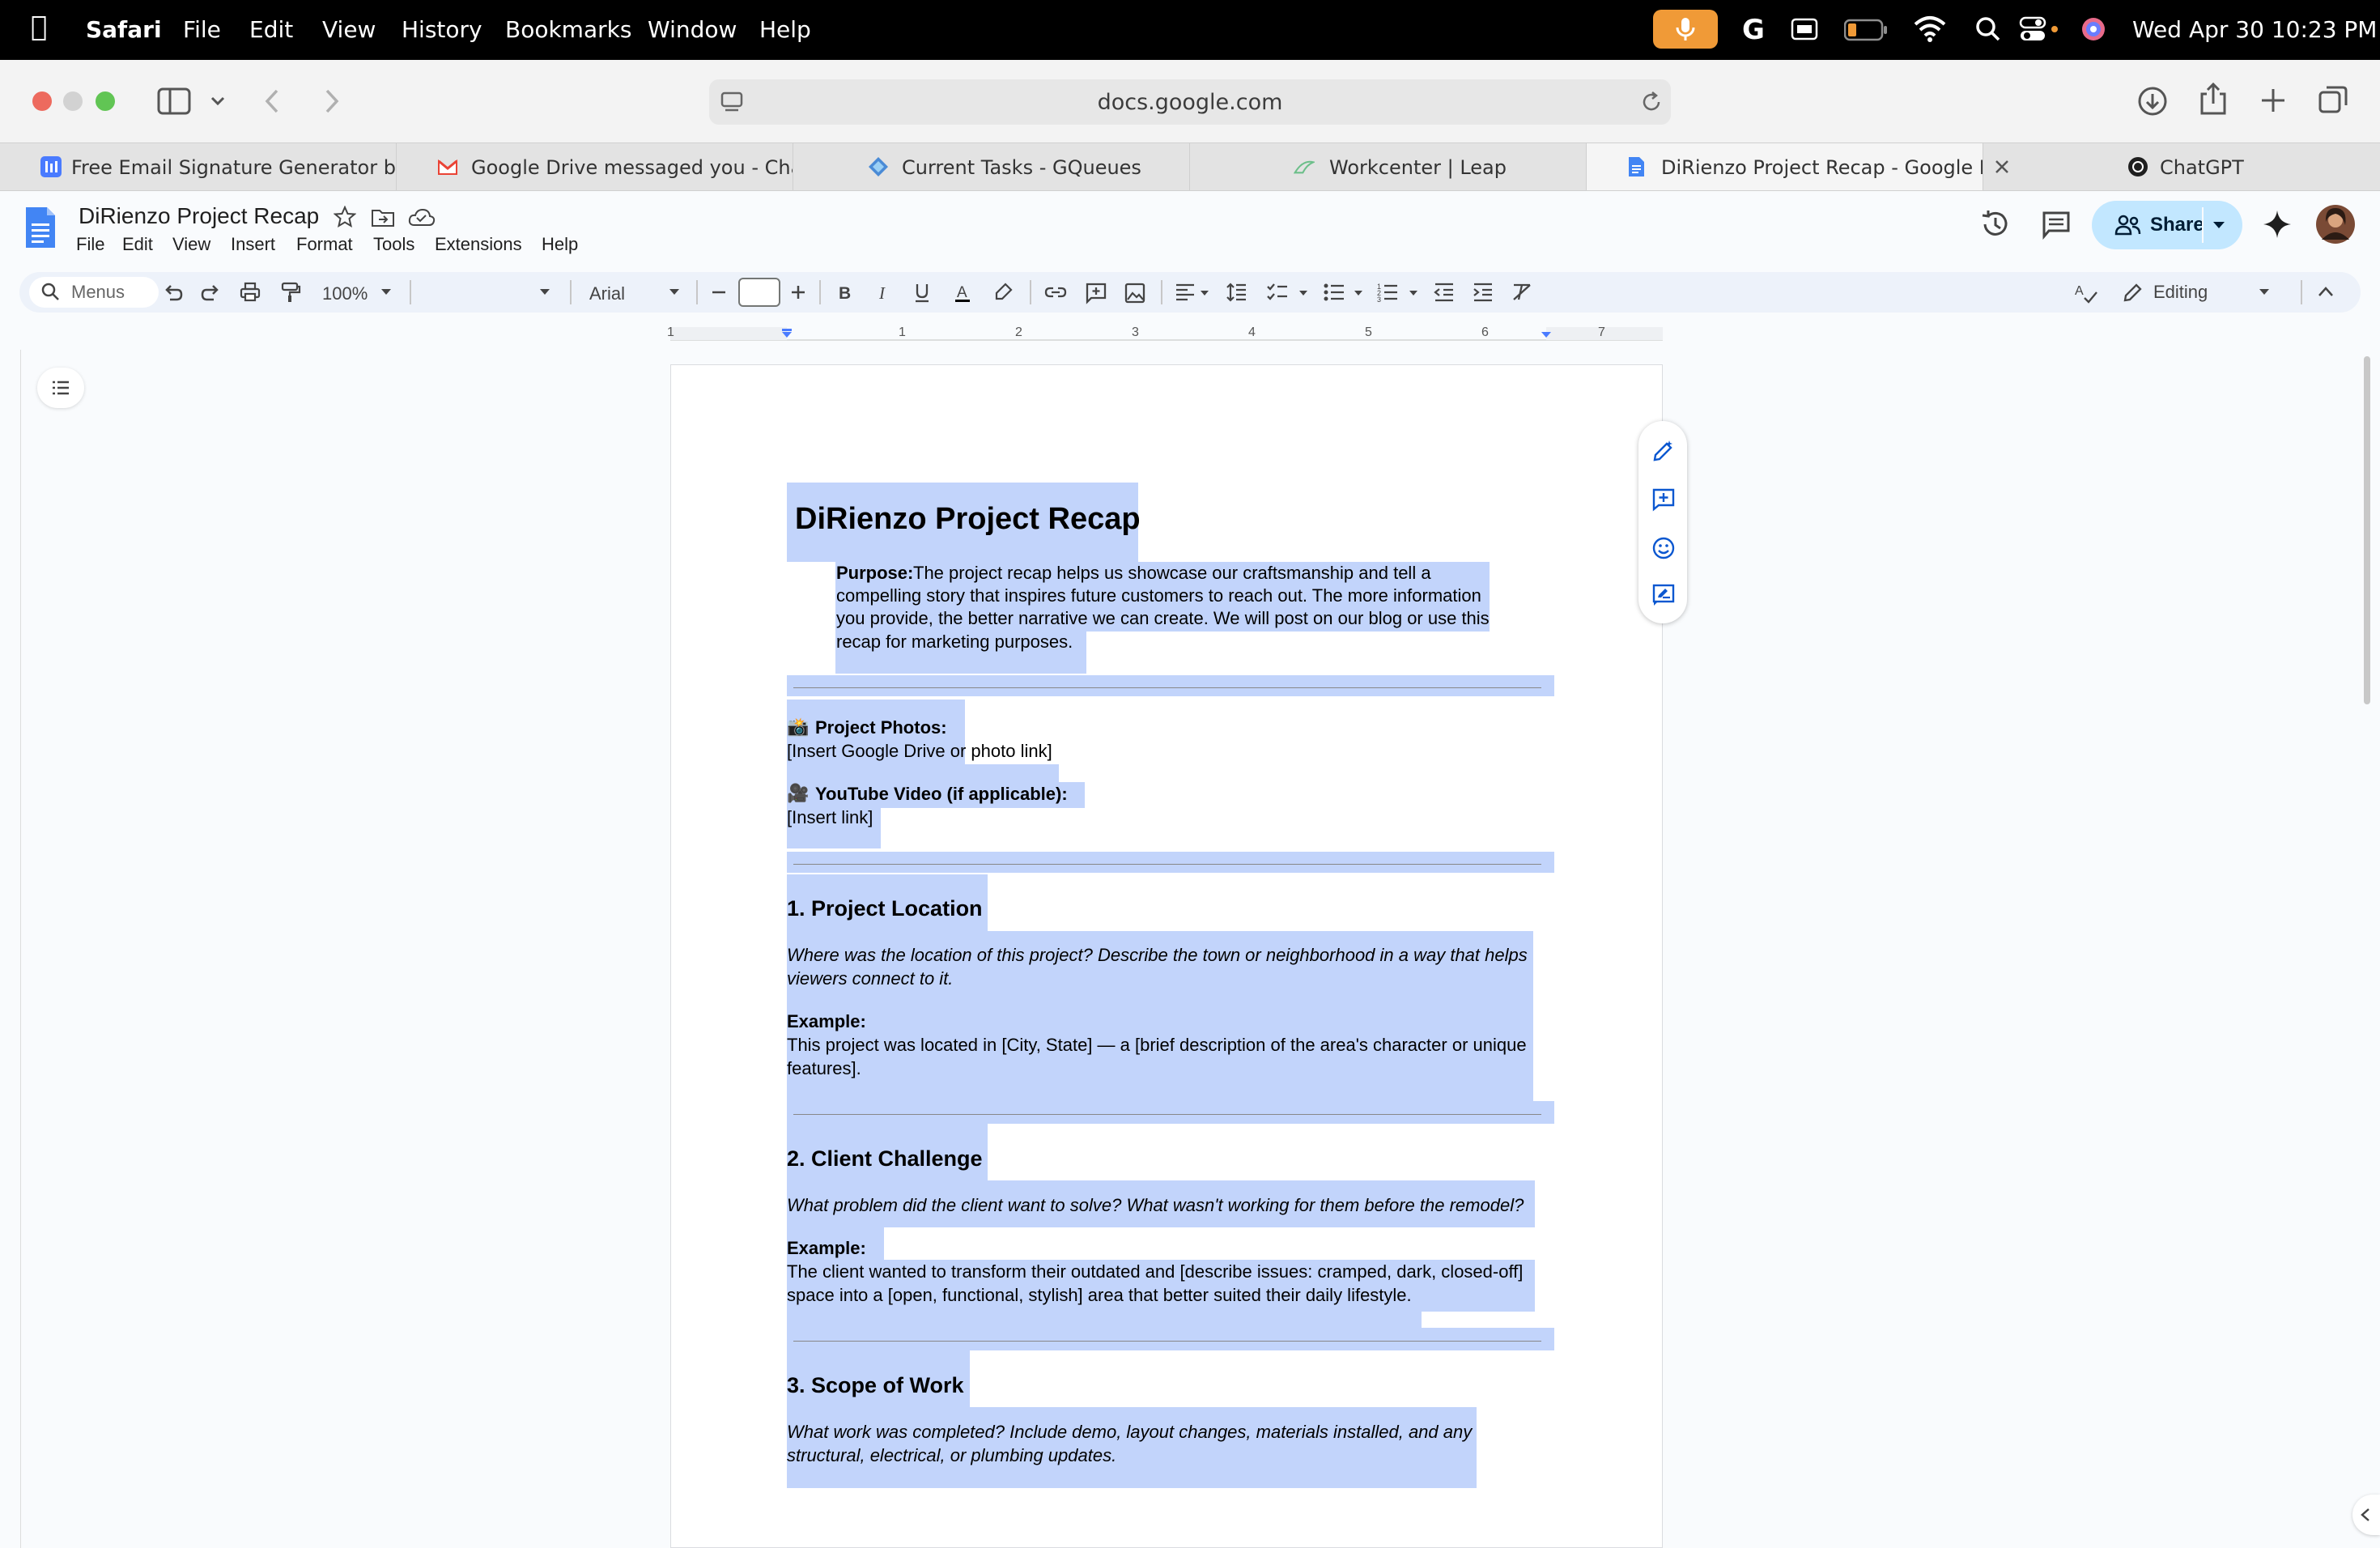 This screenshot has width=2380, height=1548. Describe the element at coordinates (920, 751) in the screenshot. I see `project-photos-value: [Insert Google Drive or photo link]` at that location.